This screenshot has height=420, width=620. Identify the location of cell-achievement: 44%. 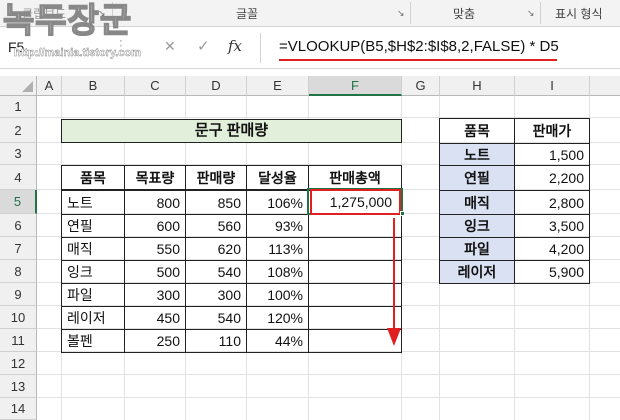
(277, 341).